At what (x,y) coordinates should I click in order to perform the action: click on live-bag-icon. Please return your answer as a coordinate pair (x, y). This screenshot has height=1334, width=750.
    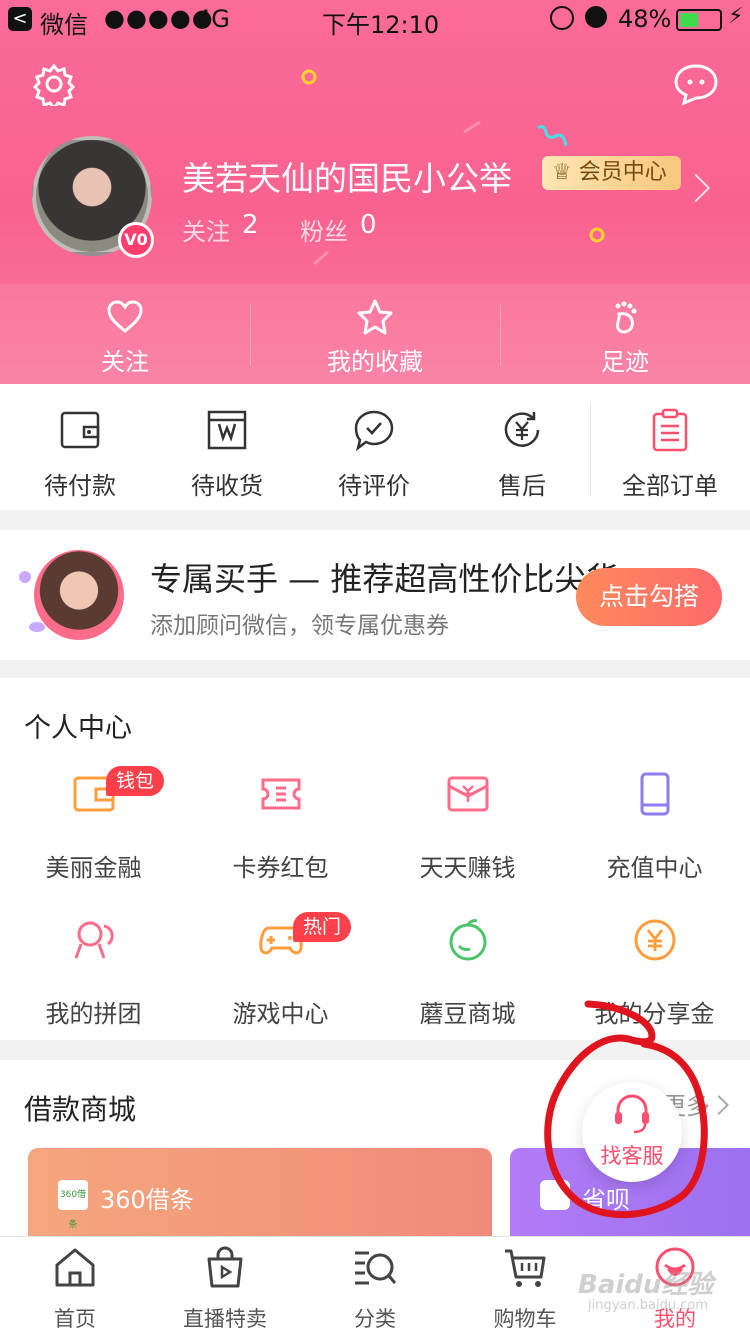
    Looking at the image, I should click on (225, 1267).